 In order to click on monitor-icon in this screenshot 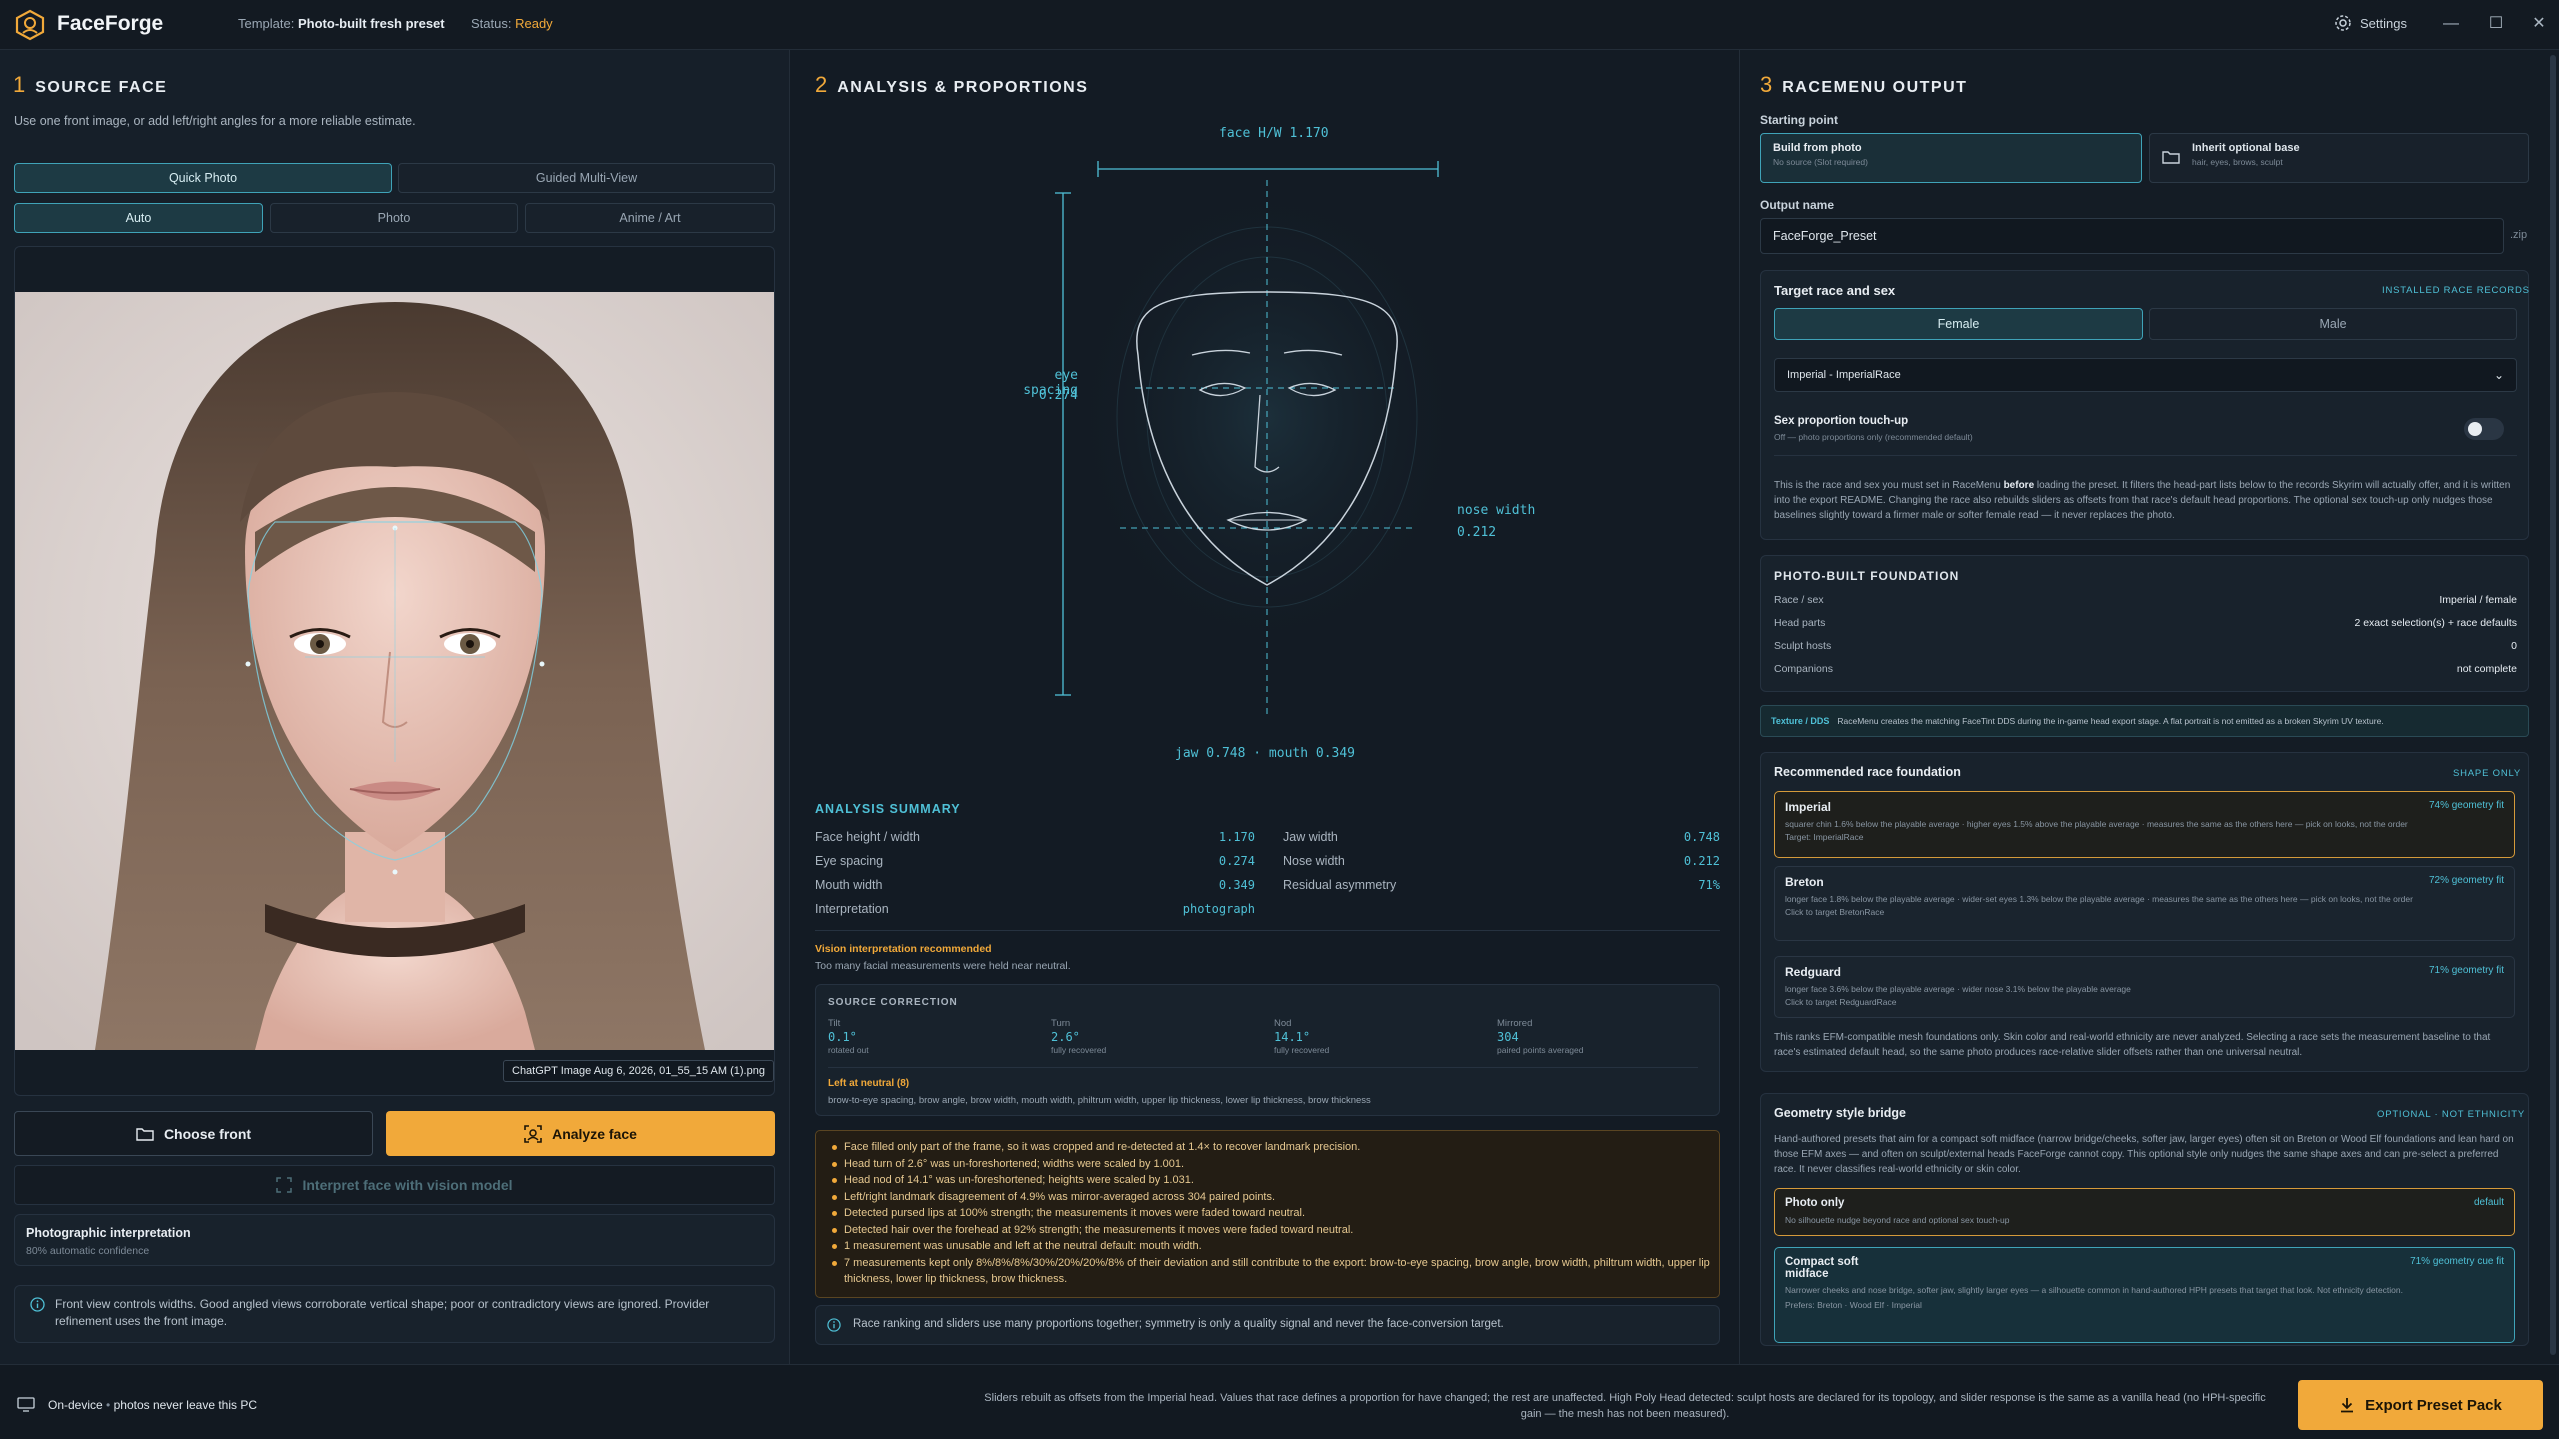, I will do `click(26, 1404)`.